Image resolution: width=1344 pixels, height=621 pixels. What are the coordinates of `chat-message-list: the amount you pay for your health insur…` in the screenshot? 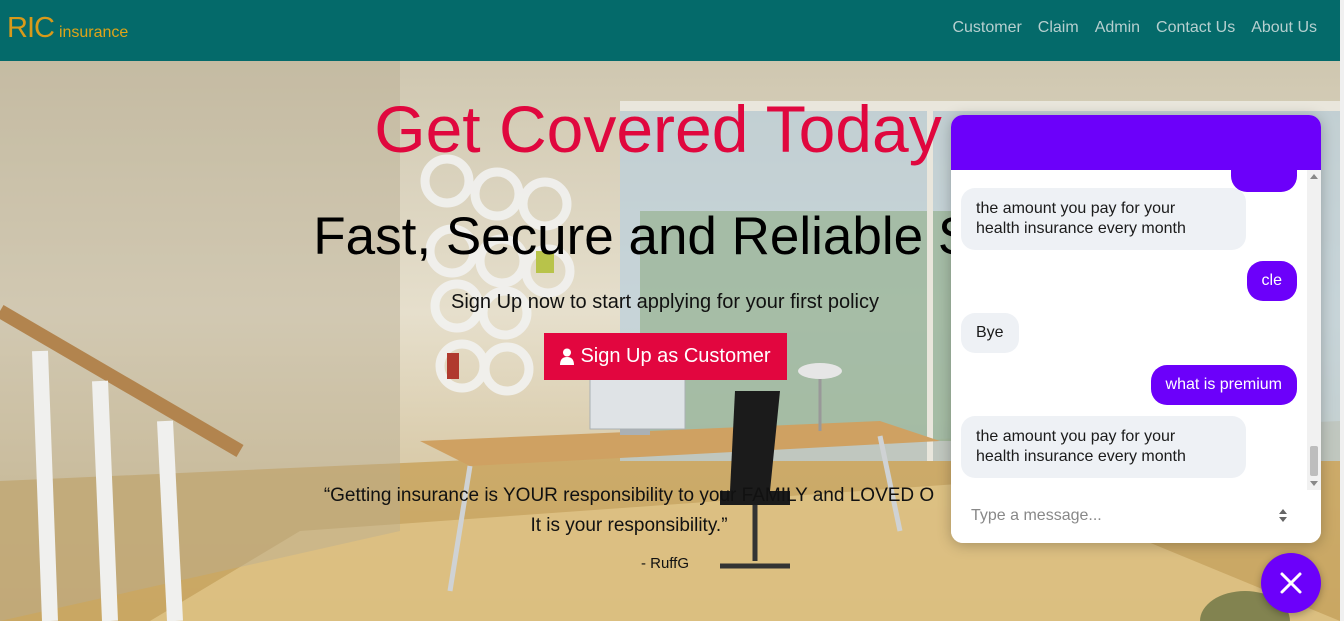 It's located at (1129, 330).